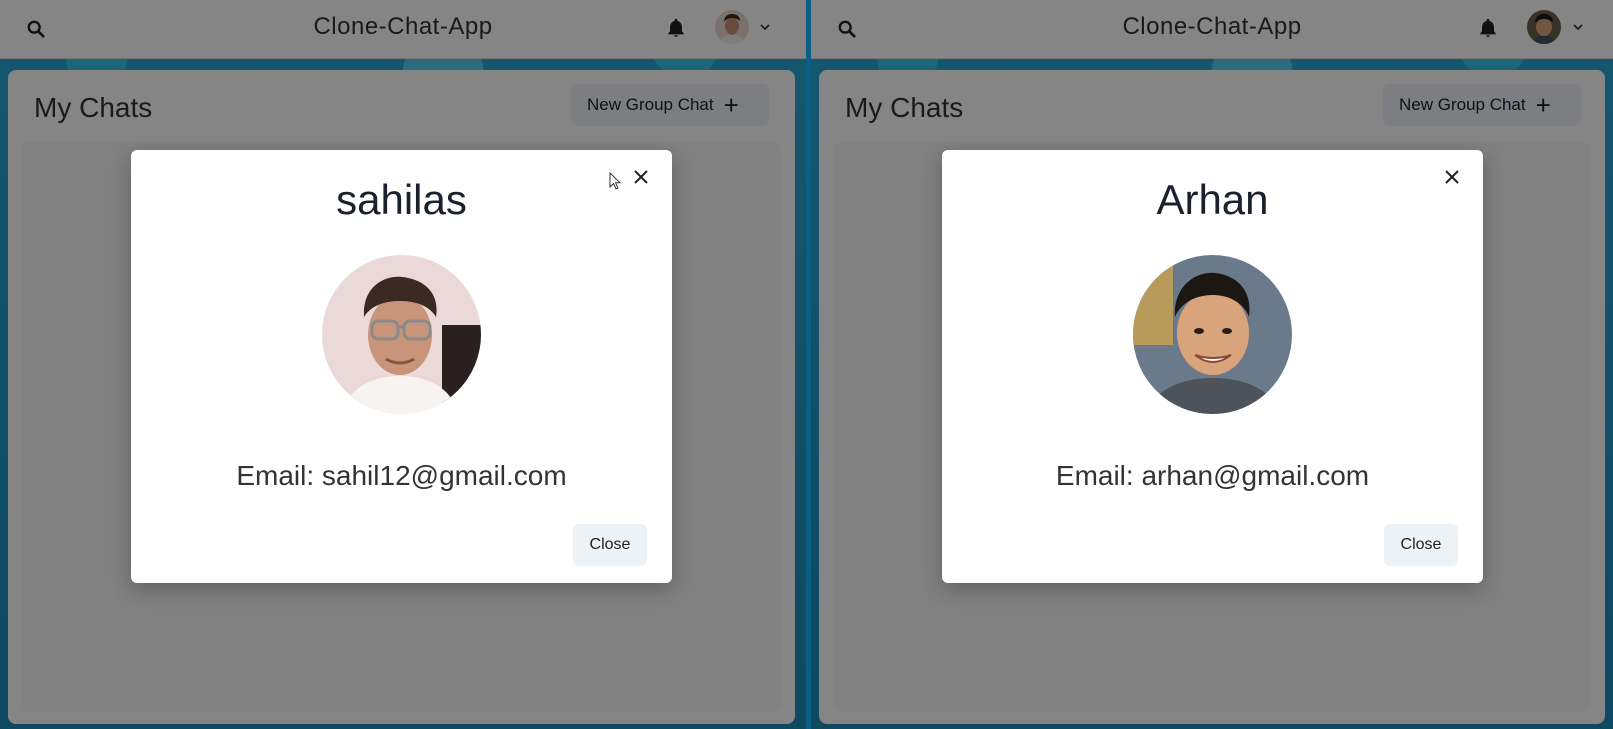  What do you see at coordinates (1212, 199) in the screenshot?
I see `profile-name: Arhan` at bounding box center [1212, 199].